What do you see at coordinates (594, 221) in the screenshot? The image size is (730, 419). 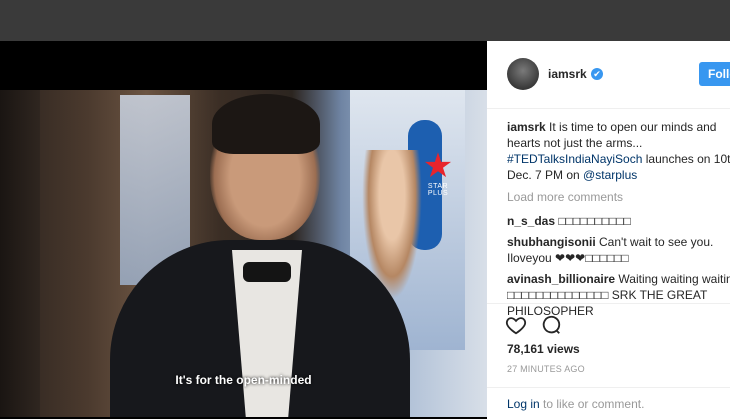 I see `comment-text: □□□□□□□□□□` at bounding box center [594, 221].